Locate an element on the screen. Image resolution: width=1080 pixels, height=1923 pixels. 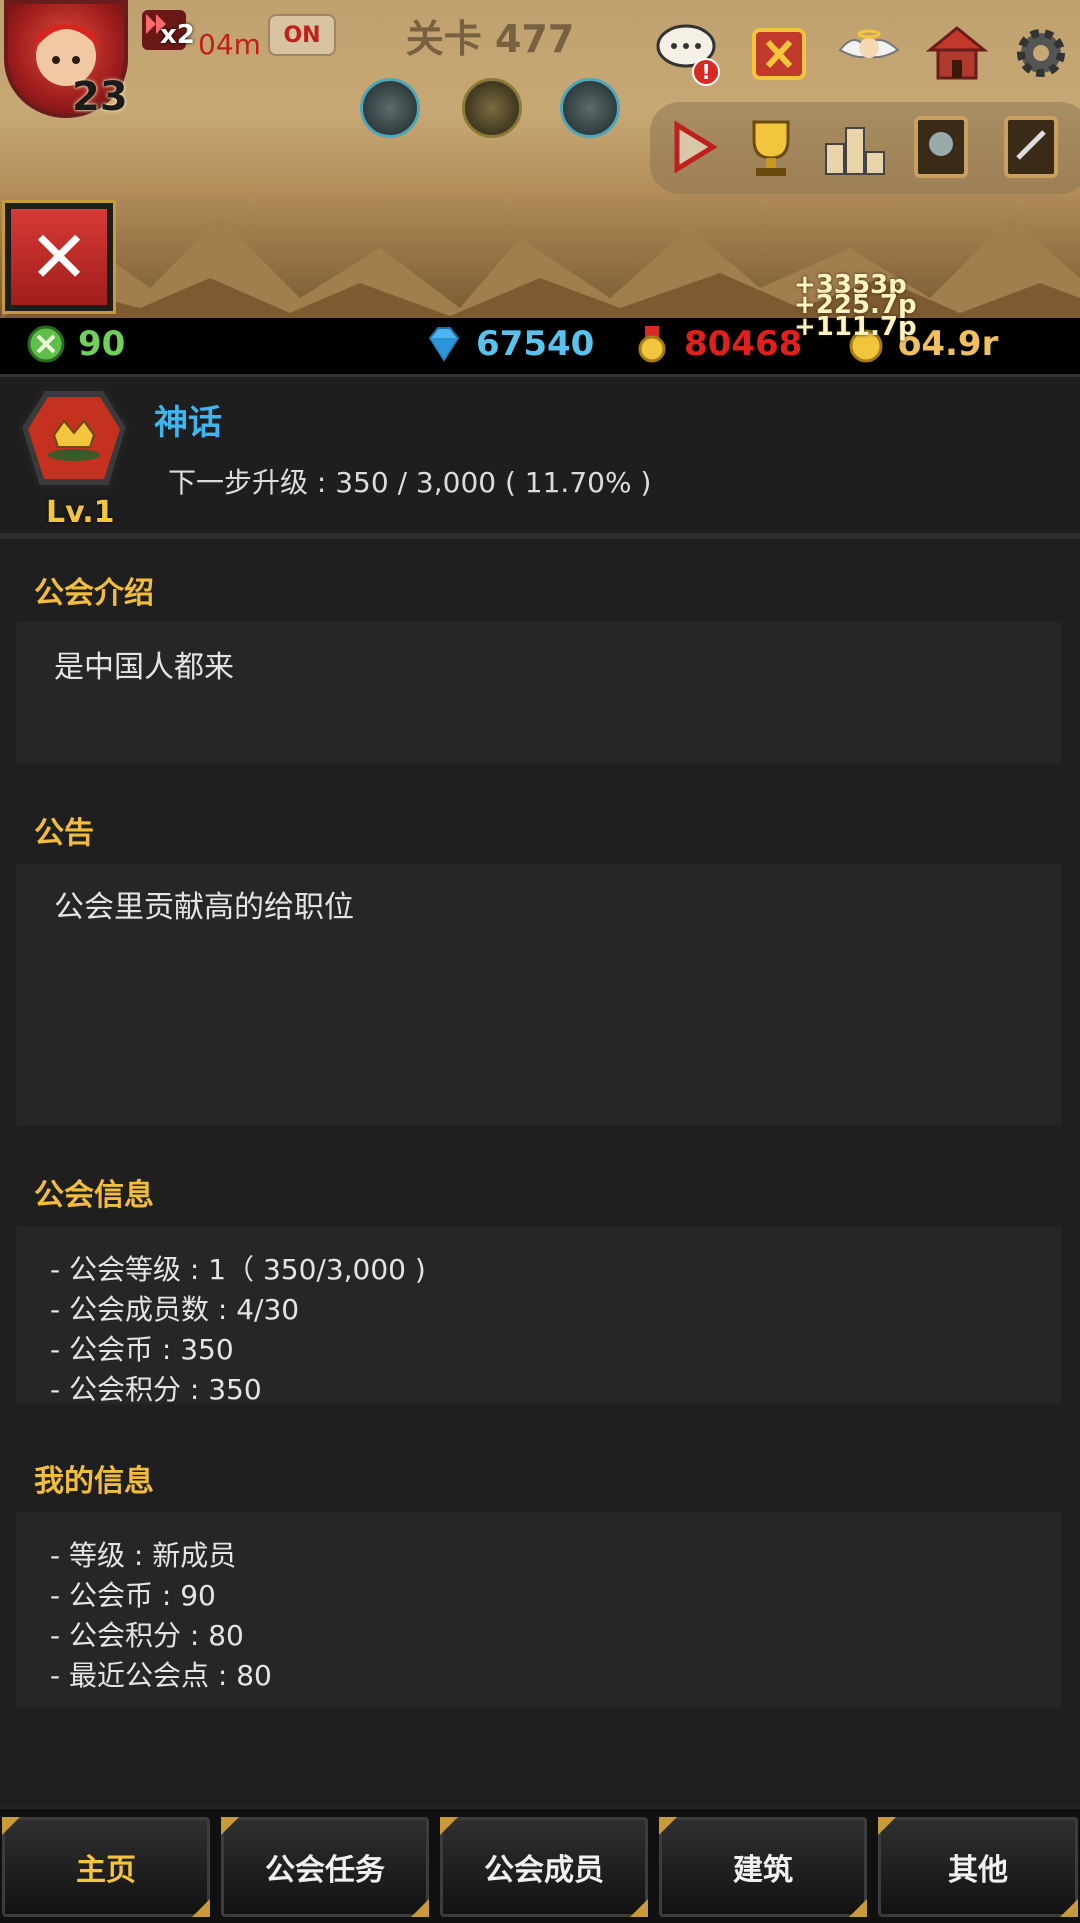
speed-timer: 04m is located at coordinates (229, 44).